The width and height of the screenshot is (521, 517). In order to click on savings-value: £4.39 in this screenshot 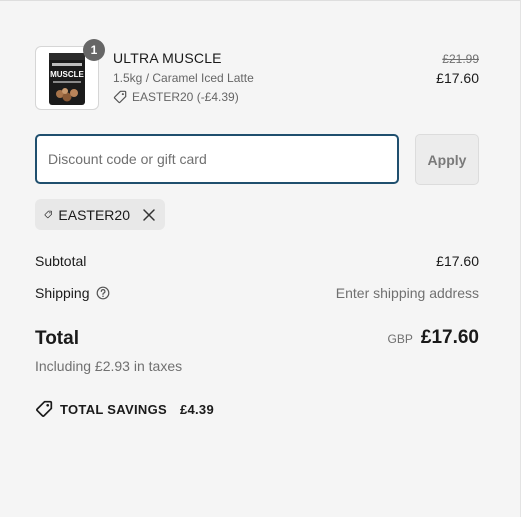, I will do `click(196, 409)`.